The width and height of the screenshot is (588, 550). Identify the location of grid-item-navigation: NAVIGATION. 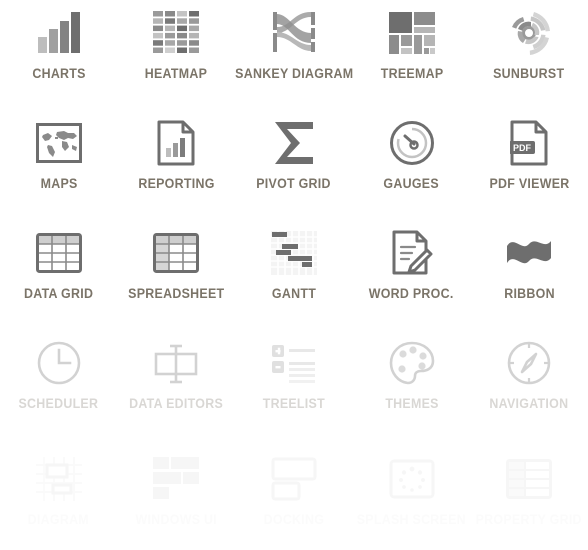
(529, 385).